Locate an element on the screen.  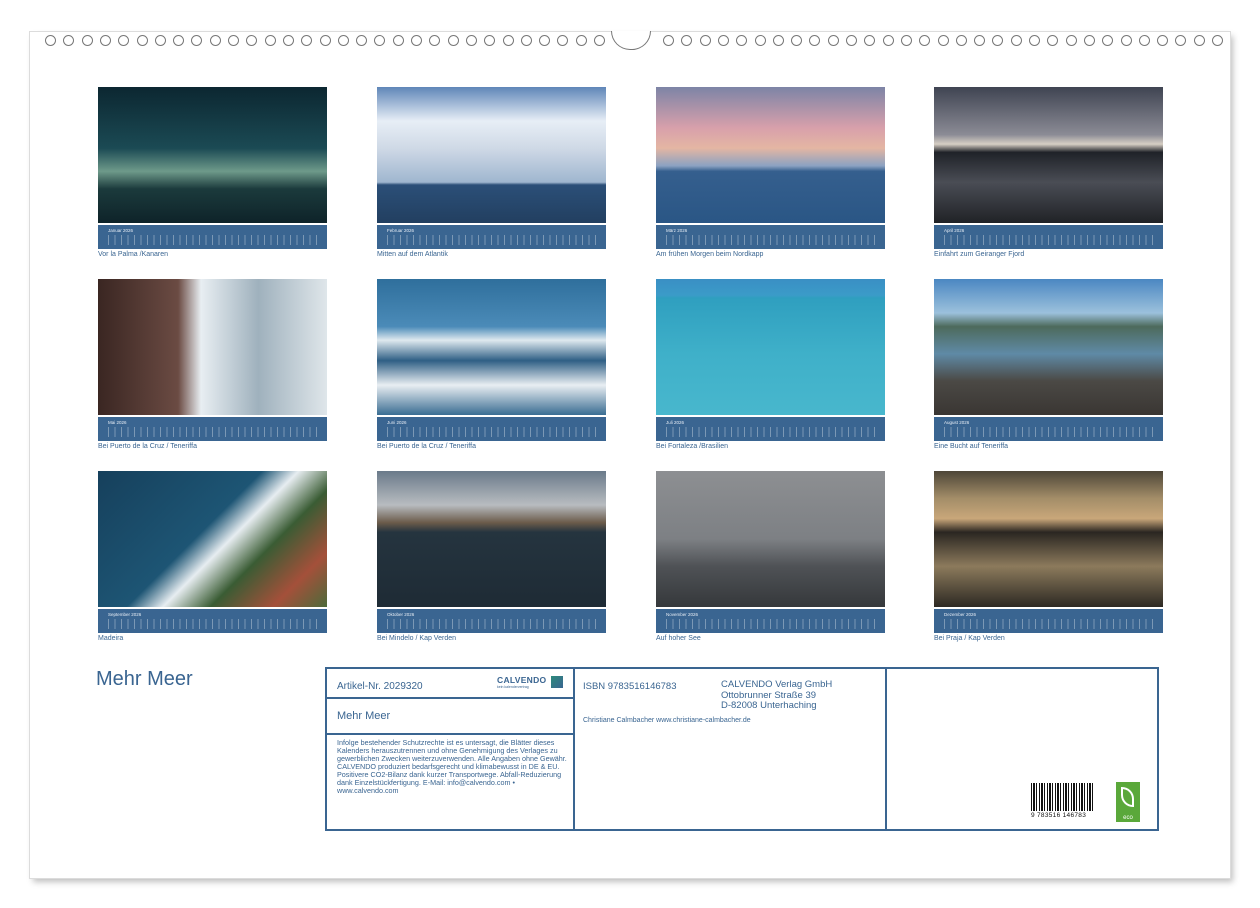
calvendo-logo: CALVENDO kein kalendervertrag is located at coordinates (530, 683).